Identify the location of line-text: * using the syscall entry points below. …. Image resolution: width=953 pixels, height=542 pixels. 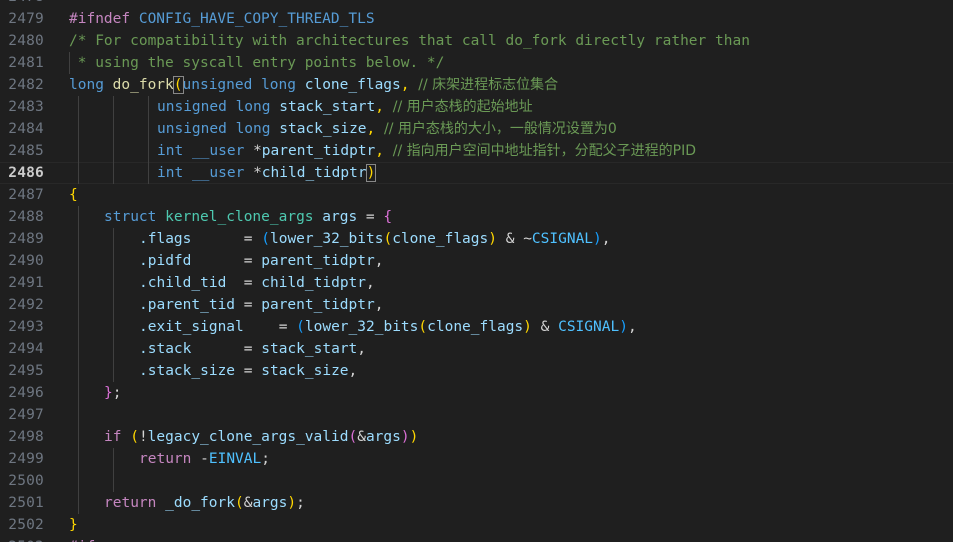
(257, 63).